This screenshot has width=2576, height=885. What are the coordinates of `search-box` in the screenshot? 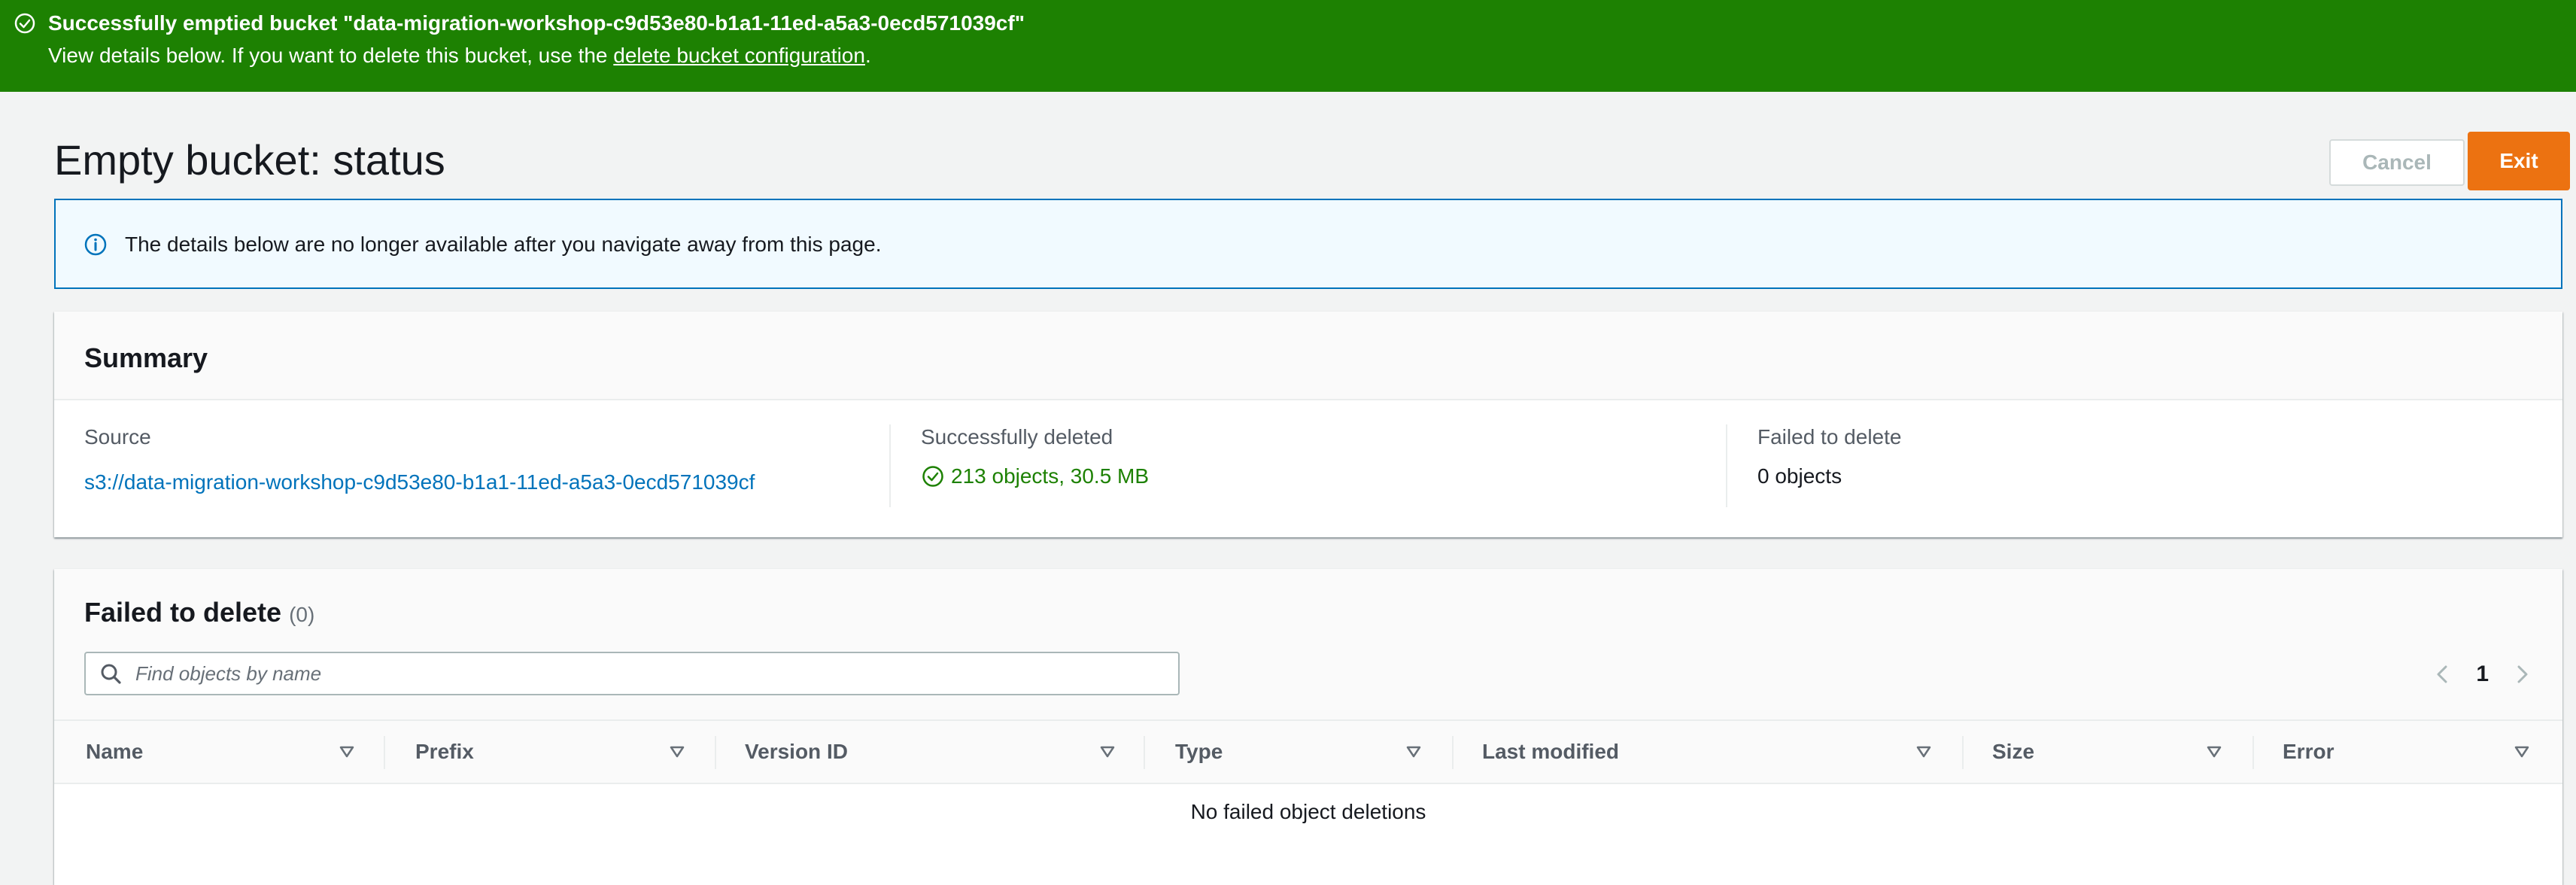 It's located at (632, 673).